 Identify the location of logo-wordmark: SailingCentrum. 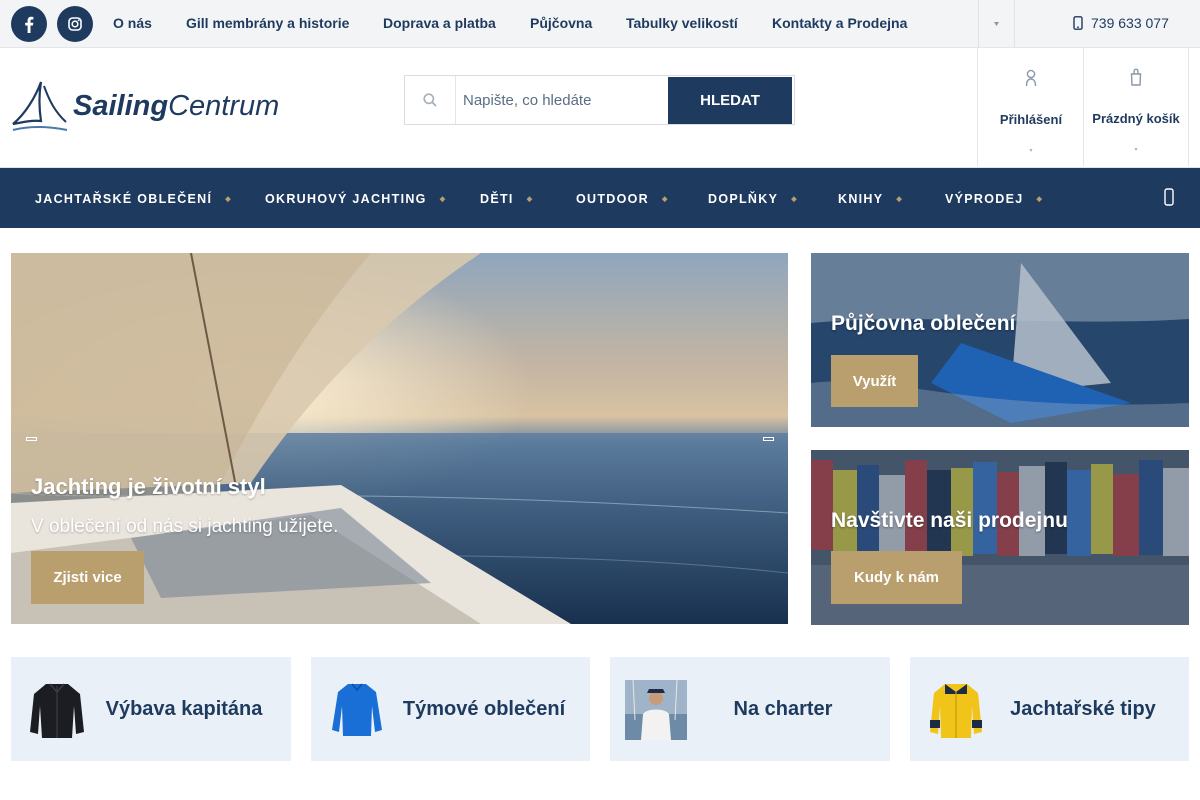
(176, 106).